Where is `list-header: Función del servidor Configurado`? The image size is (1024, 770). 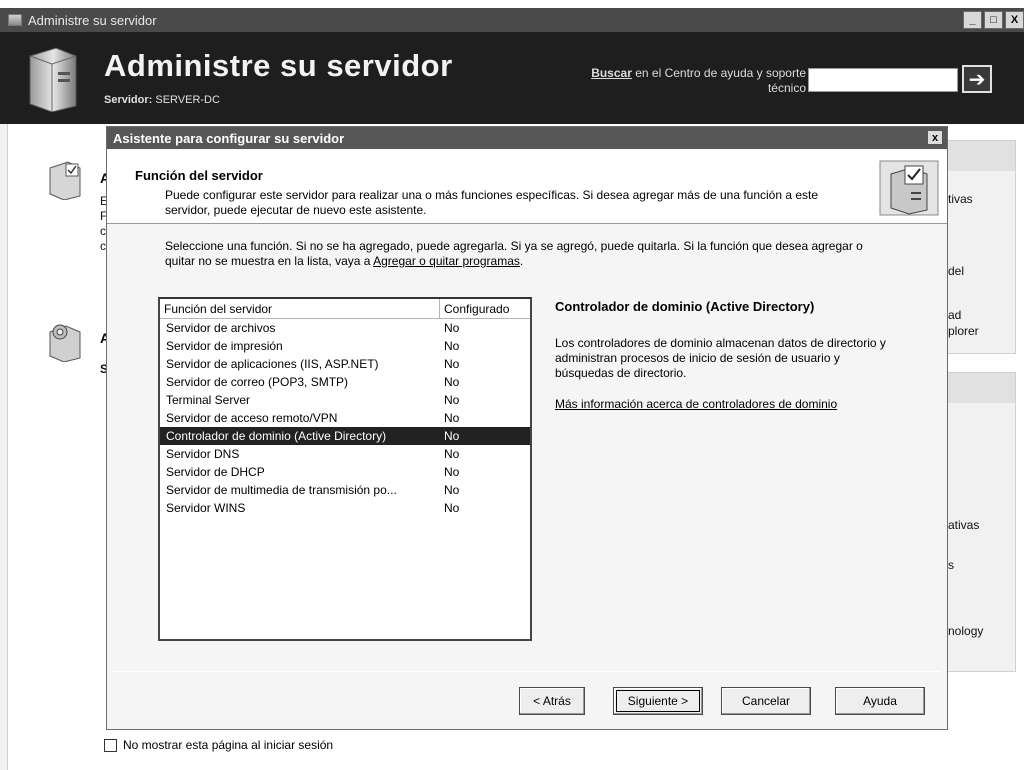
list-header: Función del servidor Configurado is located at coordinates (345, 309).